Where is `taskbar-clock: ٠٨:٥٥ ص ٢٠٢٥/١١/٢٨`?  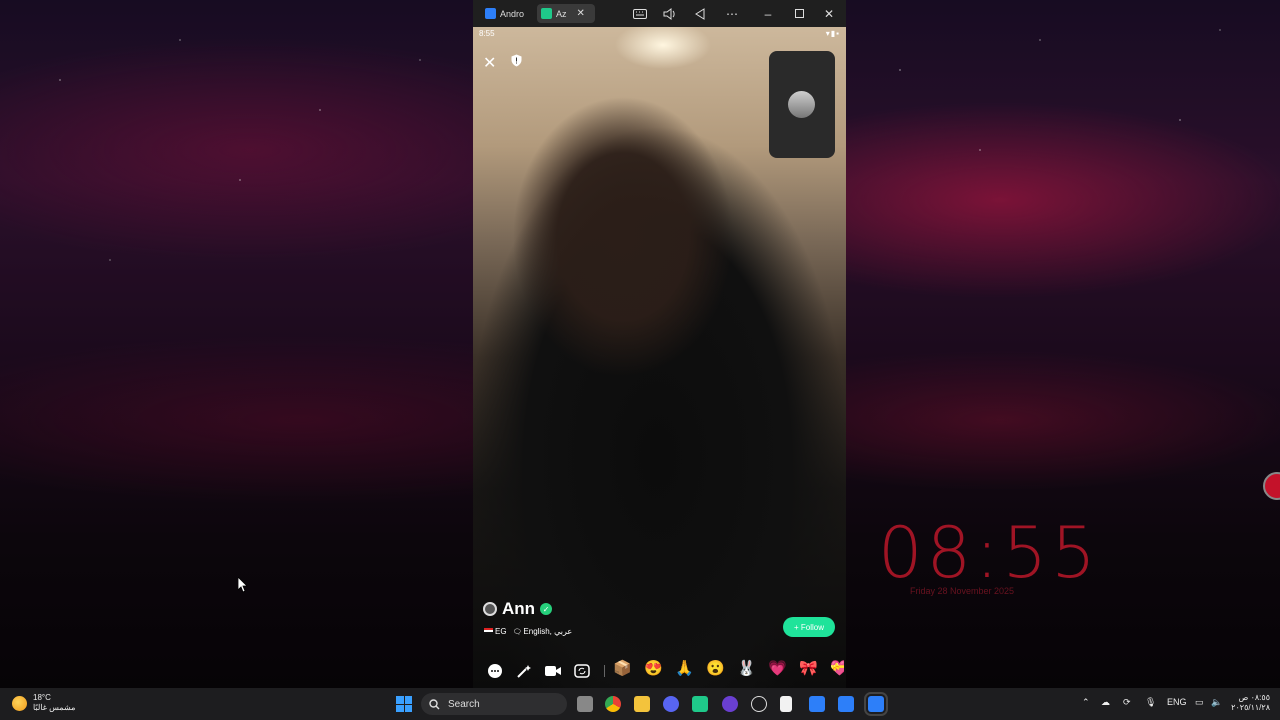
taskbar-clock: ٠٨:٥٥ ص ٢٠٢٥/١١/٢٨ is located at coordinates (1249, 703).